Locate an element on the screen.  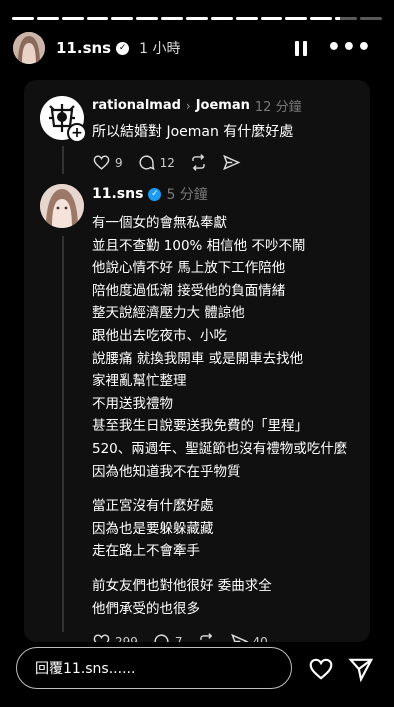
post-author: rationalmad is located at coordinates (136, 105).